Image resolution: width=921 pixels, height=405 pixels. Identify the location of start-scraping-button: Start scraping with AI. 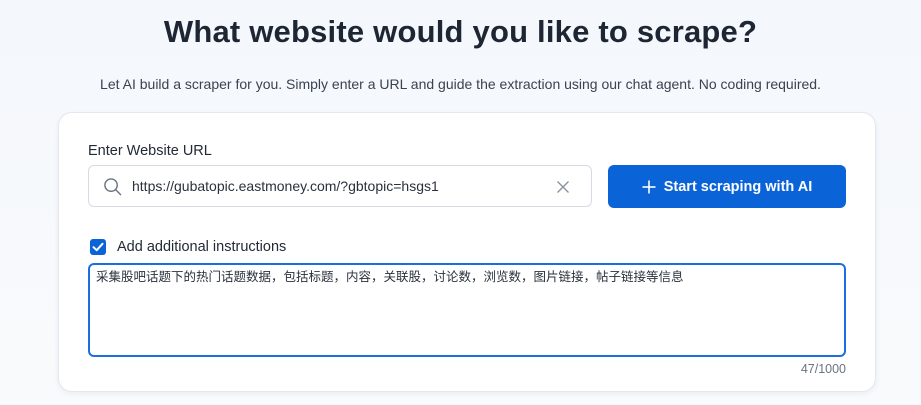
(727, 186).